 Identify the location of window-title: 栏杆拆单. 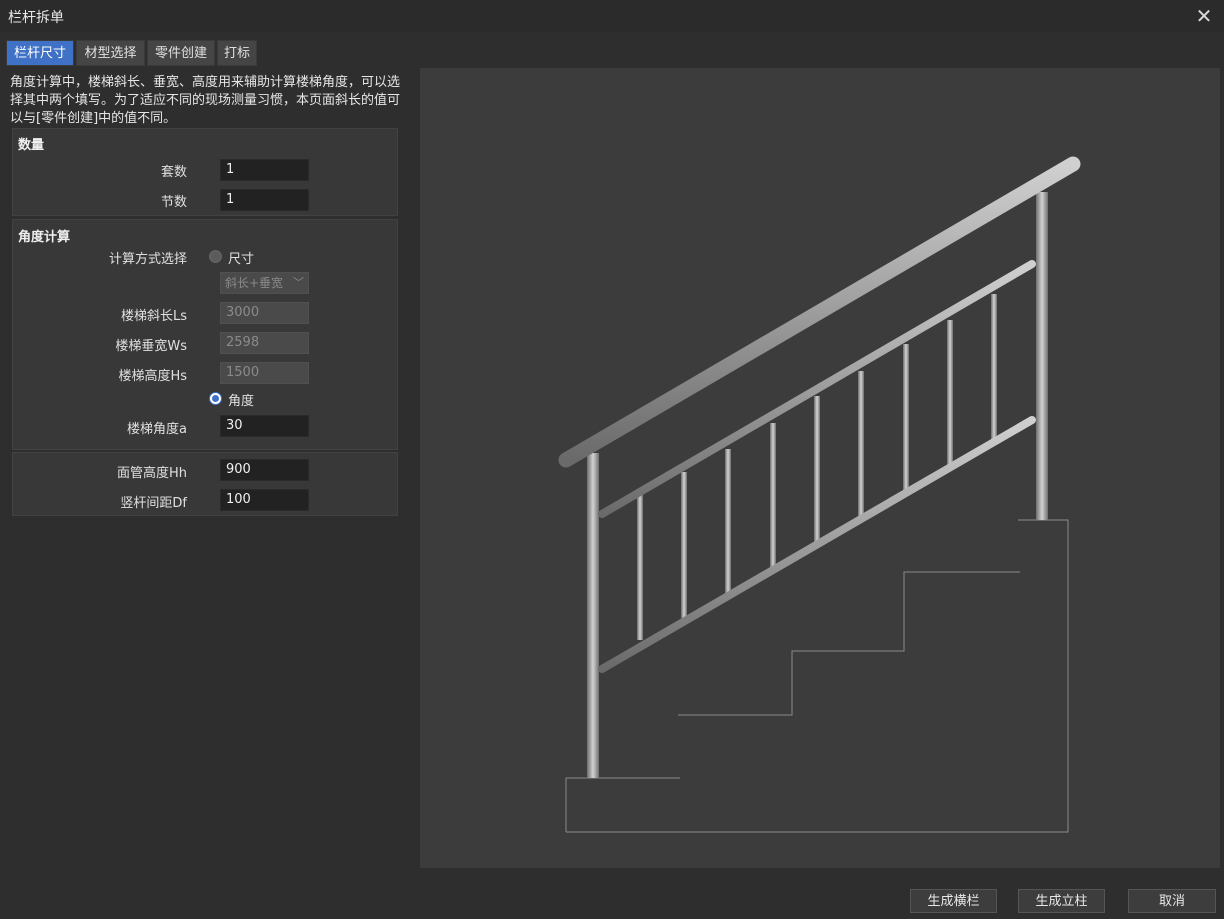
(36, 18).